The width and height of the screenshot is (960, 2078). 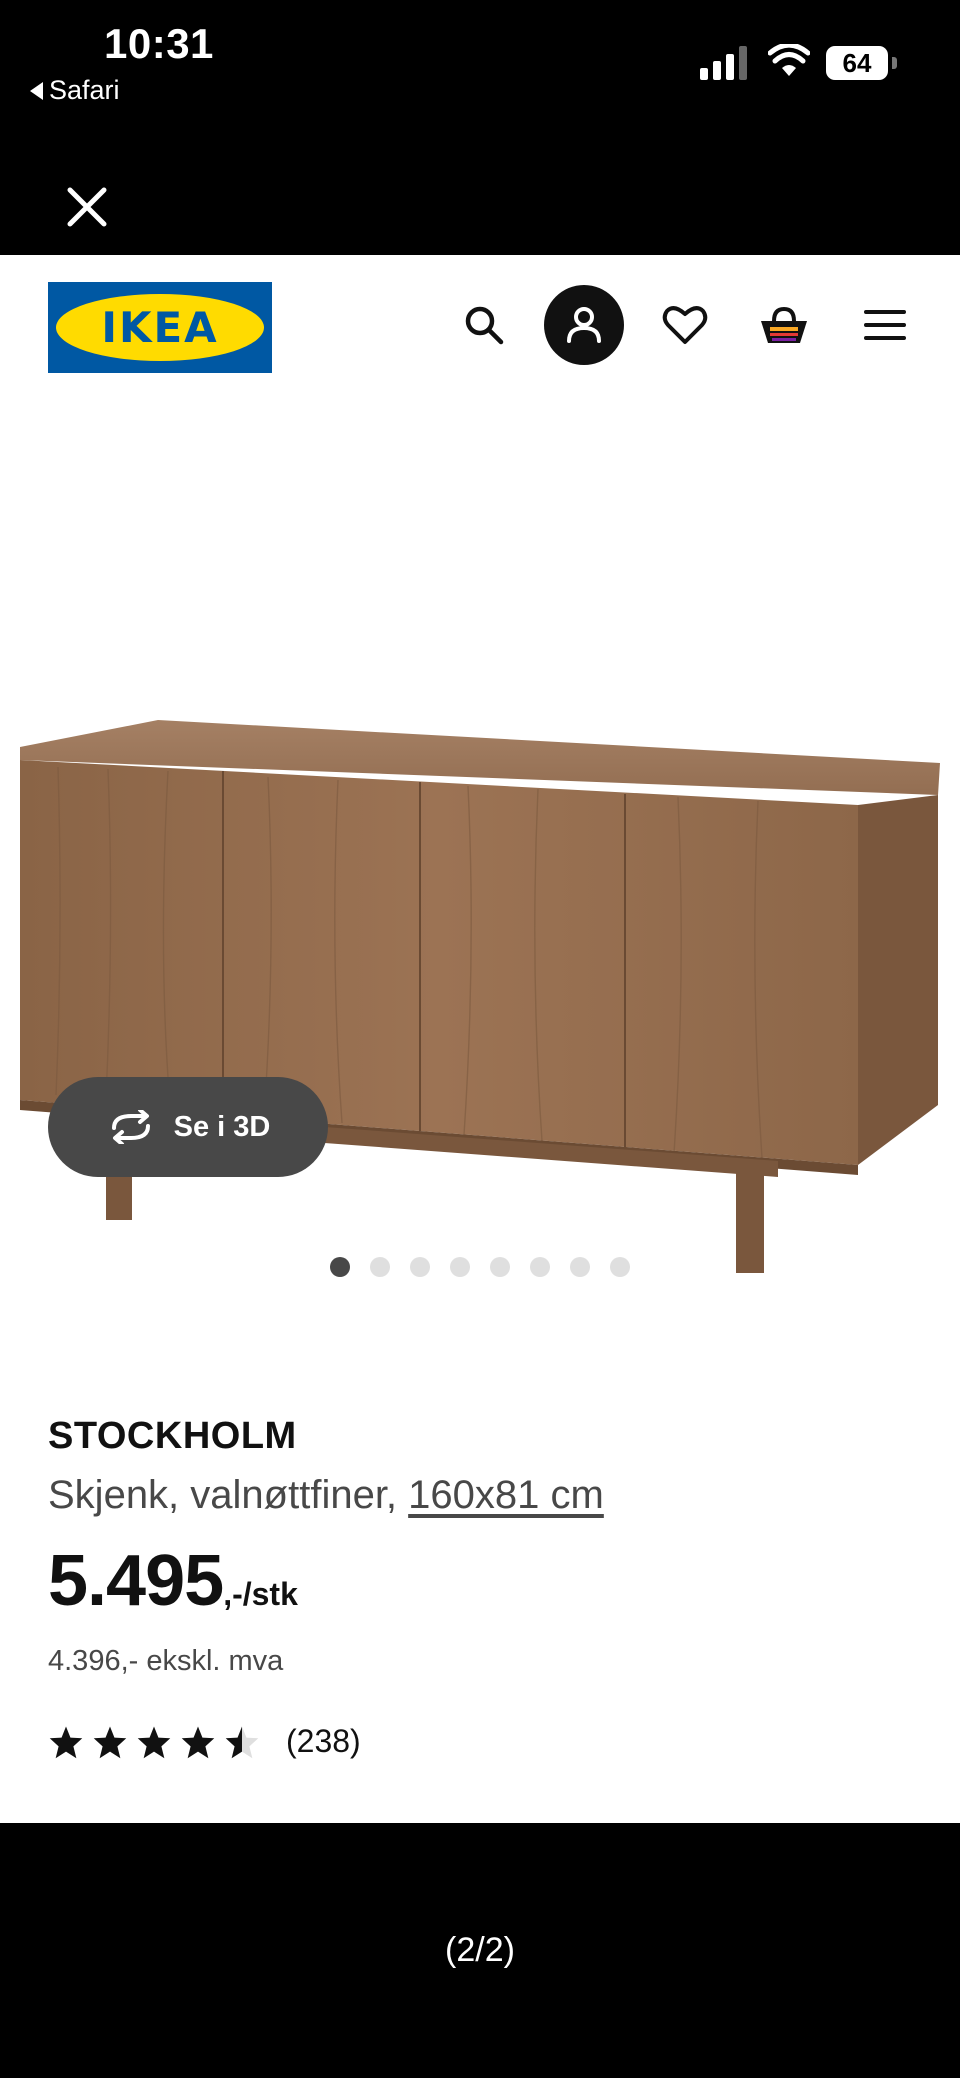 I want to click on product-name: STOCKHOLM, so click(x=172, y=1436).